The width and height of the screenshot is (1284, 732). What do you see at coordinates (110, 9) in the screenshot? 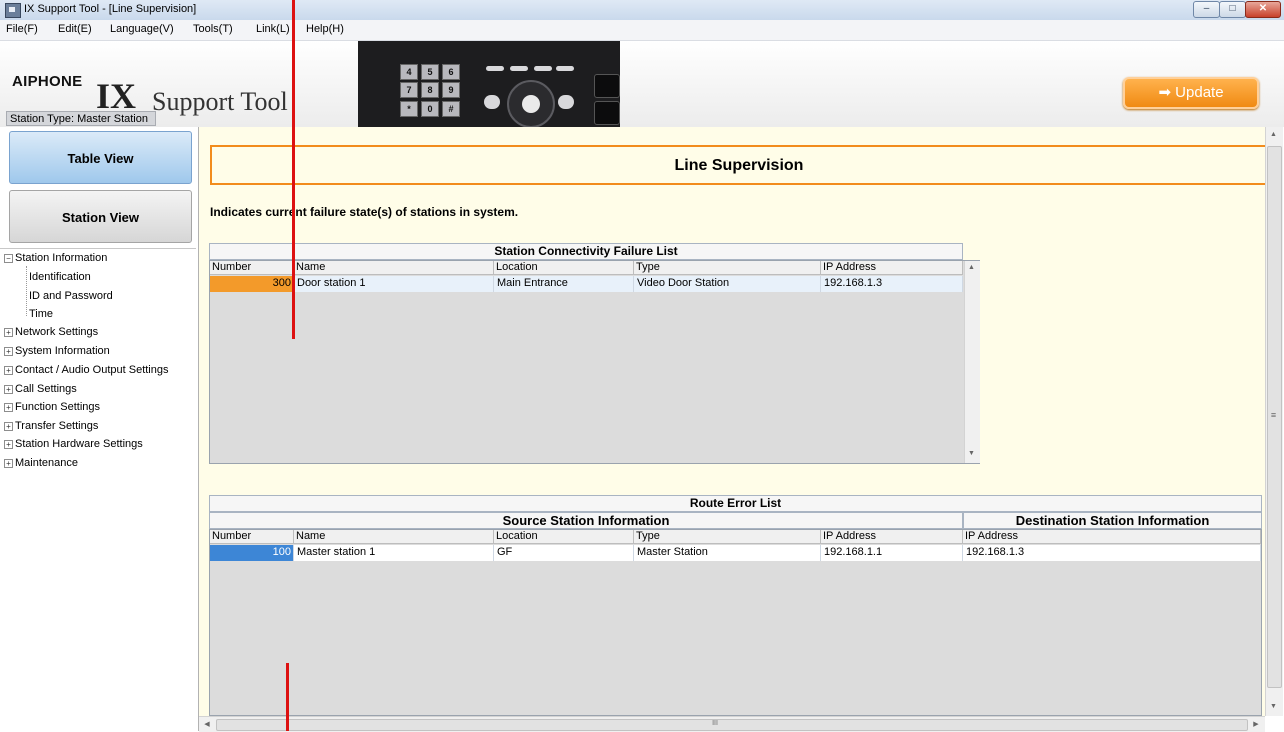
I see `window-title: IX Support Tool - [Line Supervision]` at bounding box center [110, 9].